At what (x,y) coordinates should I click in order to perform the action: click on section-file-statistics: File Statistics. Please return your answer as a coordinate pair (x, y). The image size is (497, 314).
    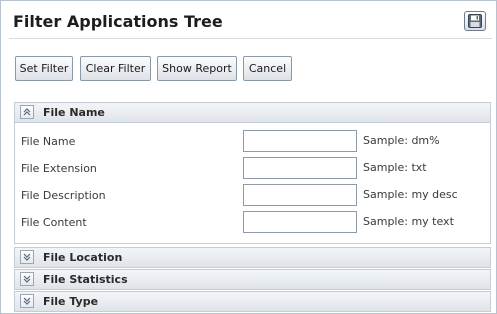
    Looking at the image, I should click on (252, 279).